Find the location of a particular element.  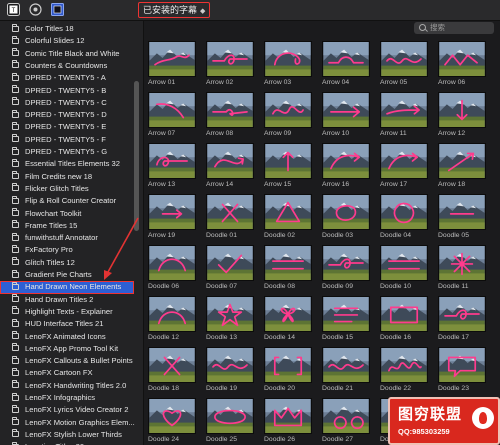

sidebar-item: LenoFX Infographics is located at coordinates (67, 398).